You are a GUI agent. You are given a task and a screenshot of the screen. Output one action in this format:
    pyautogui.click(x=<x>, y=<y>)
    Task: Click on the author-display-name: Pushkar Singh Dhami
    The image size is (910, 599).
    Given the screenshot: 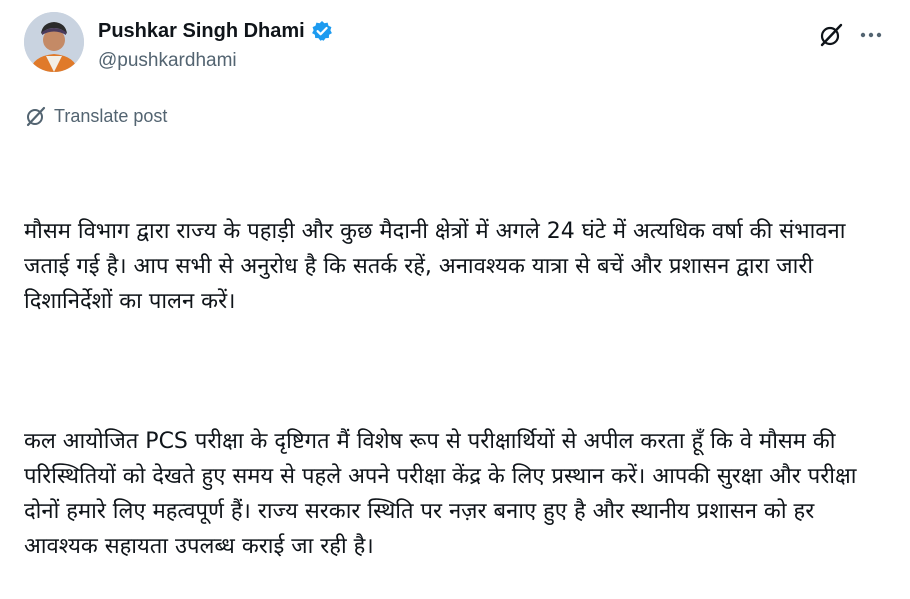 What is the action you would take?
    pyautogui.click(x=201, y=31)
    